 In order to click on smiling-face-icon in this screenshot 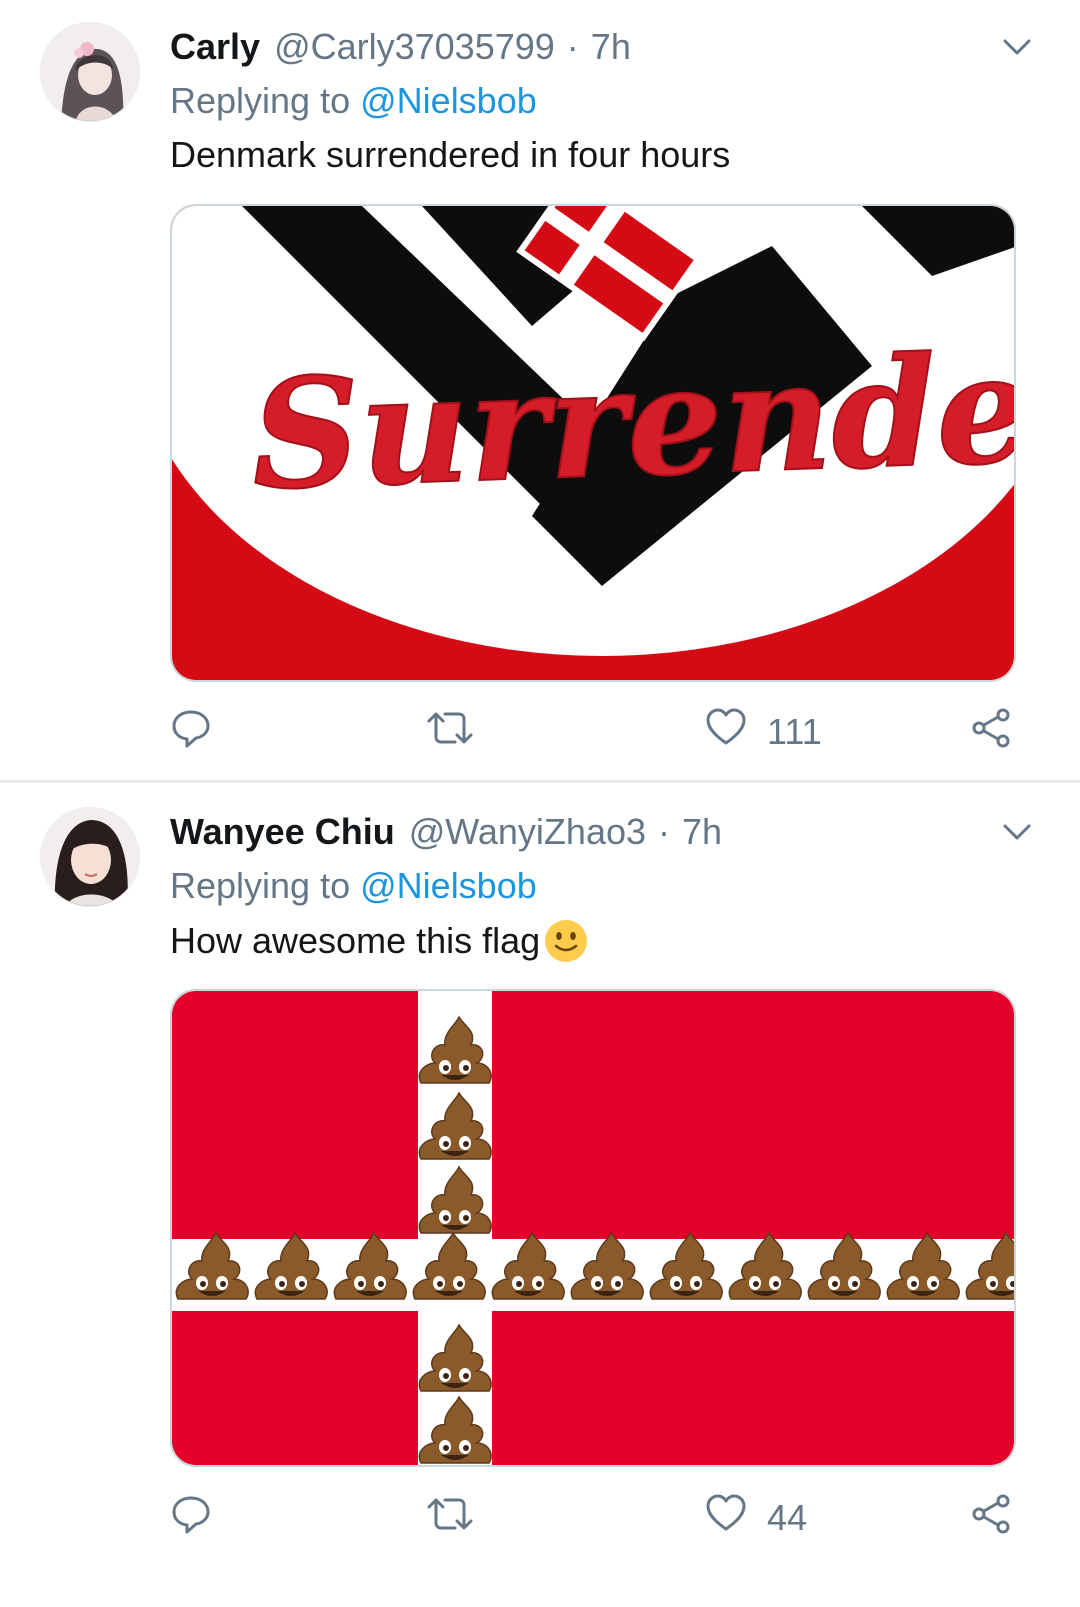, I will do `click(566, 941)`.